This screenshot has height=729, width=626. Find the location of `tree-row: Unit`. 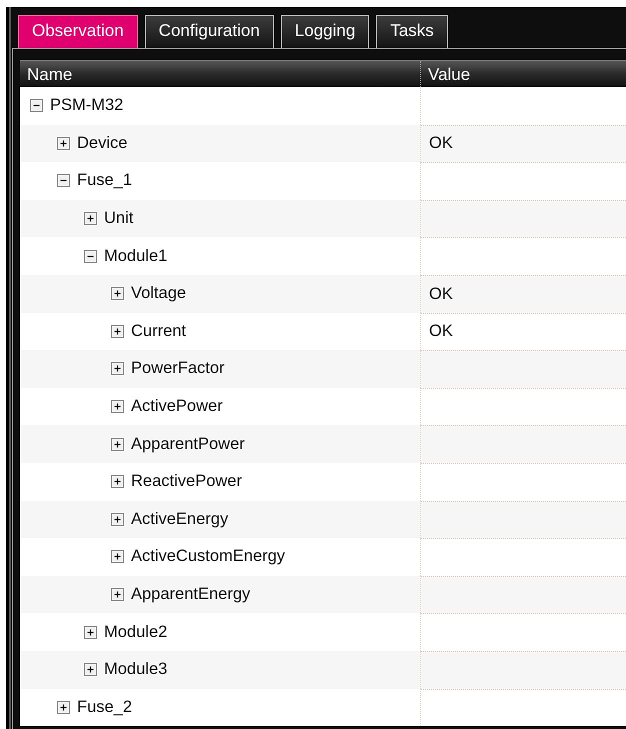

tree-row: Unit is located at coordinates (323, 219).